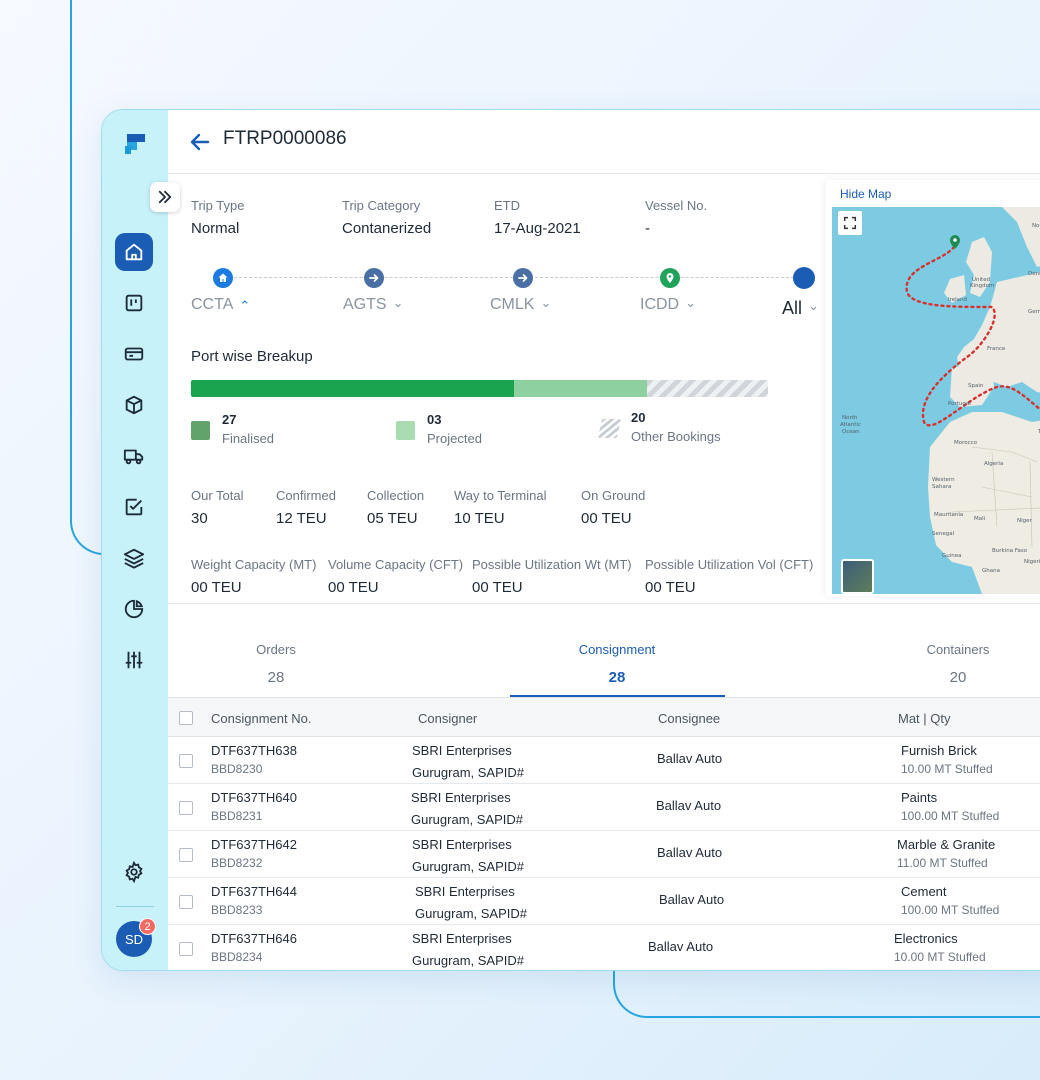 The image size is (1040, 1080). I want to click on tab-consignment: Consignment 28, so click(617, 664).